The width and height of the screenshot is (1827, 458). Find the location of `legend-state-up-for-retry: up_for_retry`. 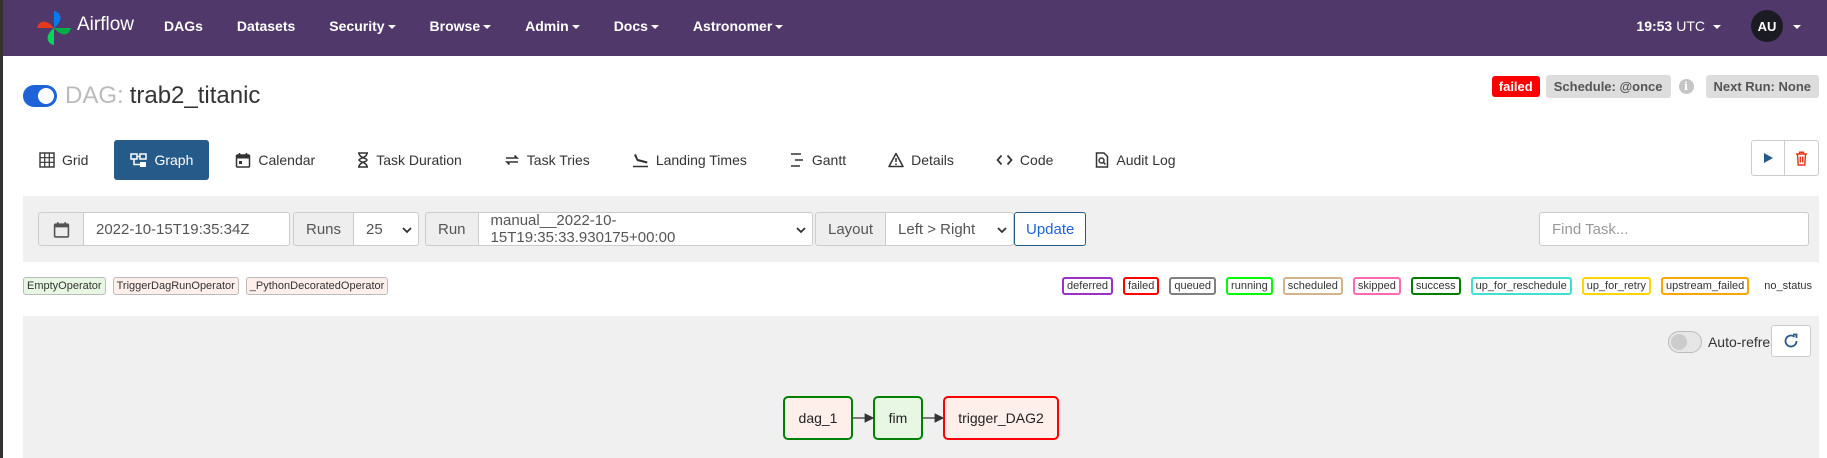

legend-state-up-for-retry: up_for_retry is located at coordinates (1616, 286).